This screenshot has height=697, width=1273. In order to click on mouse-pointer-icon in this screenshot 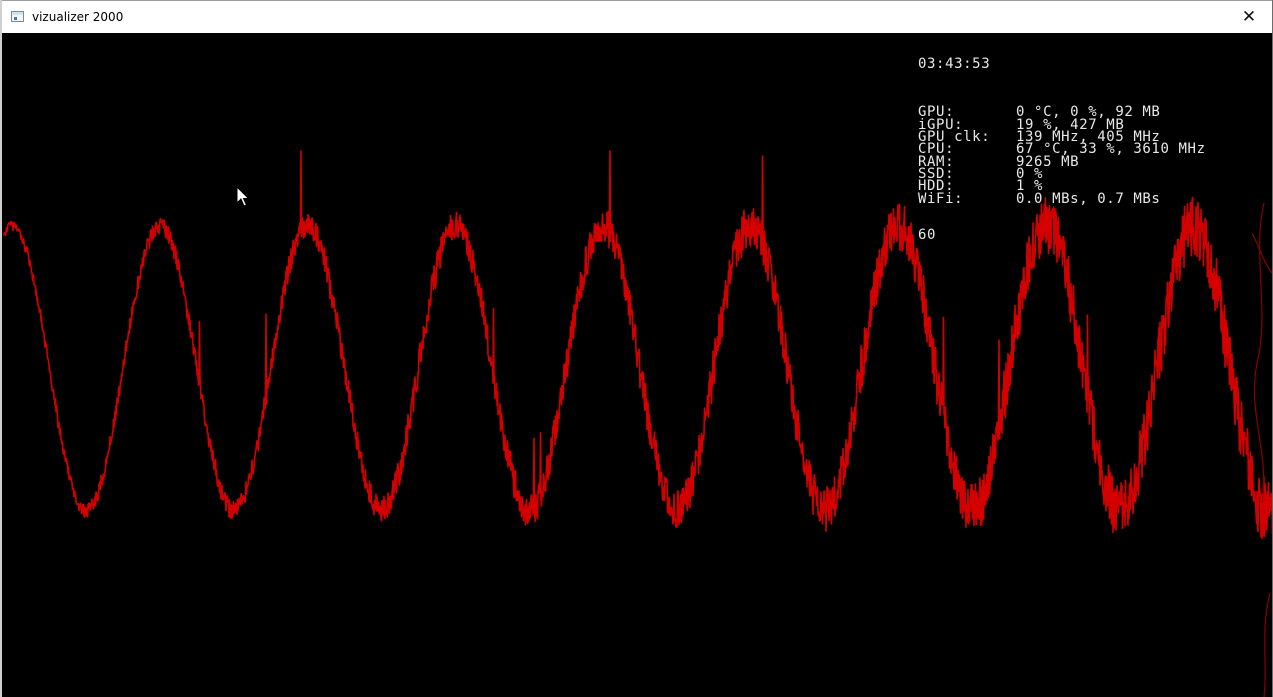, I will do `click(243, 196)`.